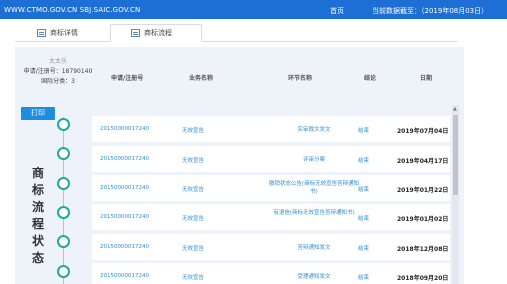  Describe the element at coordinates (201, 78) in the screenshot. I see `column-header-business: 业务名称` at that location.